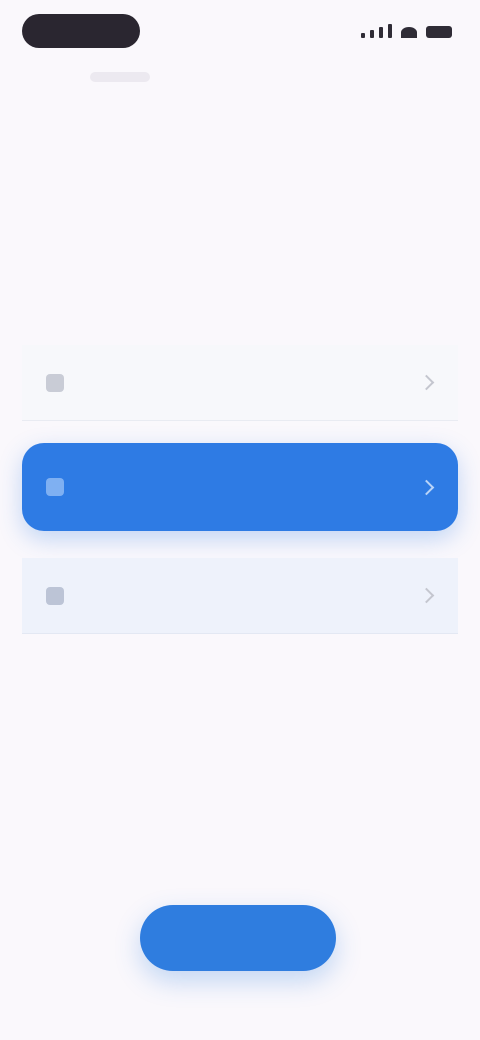 This screenshot has height=1040, width=480. What do you see at coordinates (236, 31) in the screenshot?
I see `status-bar` at bounding box center [236, 31].